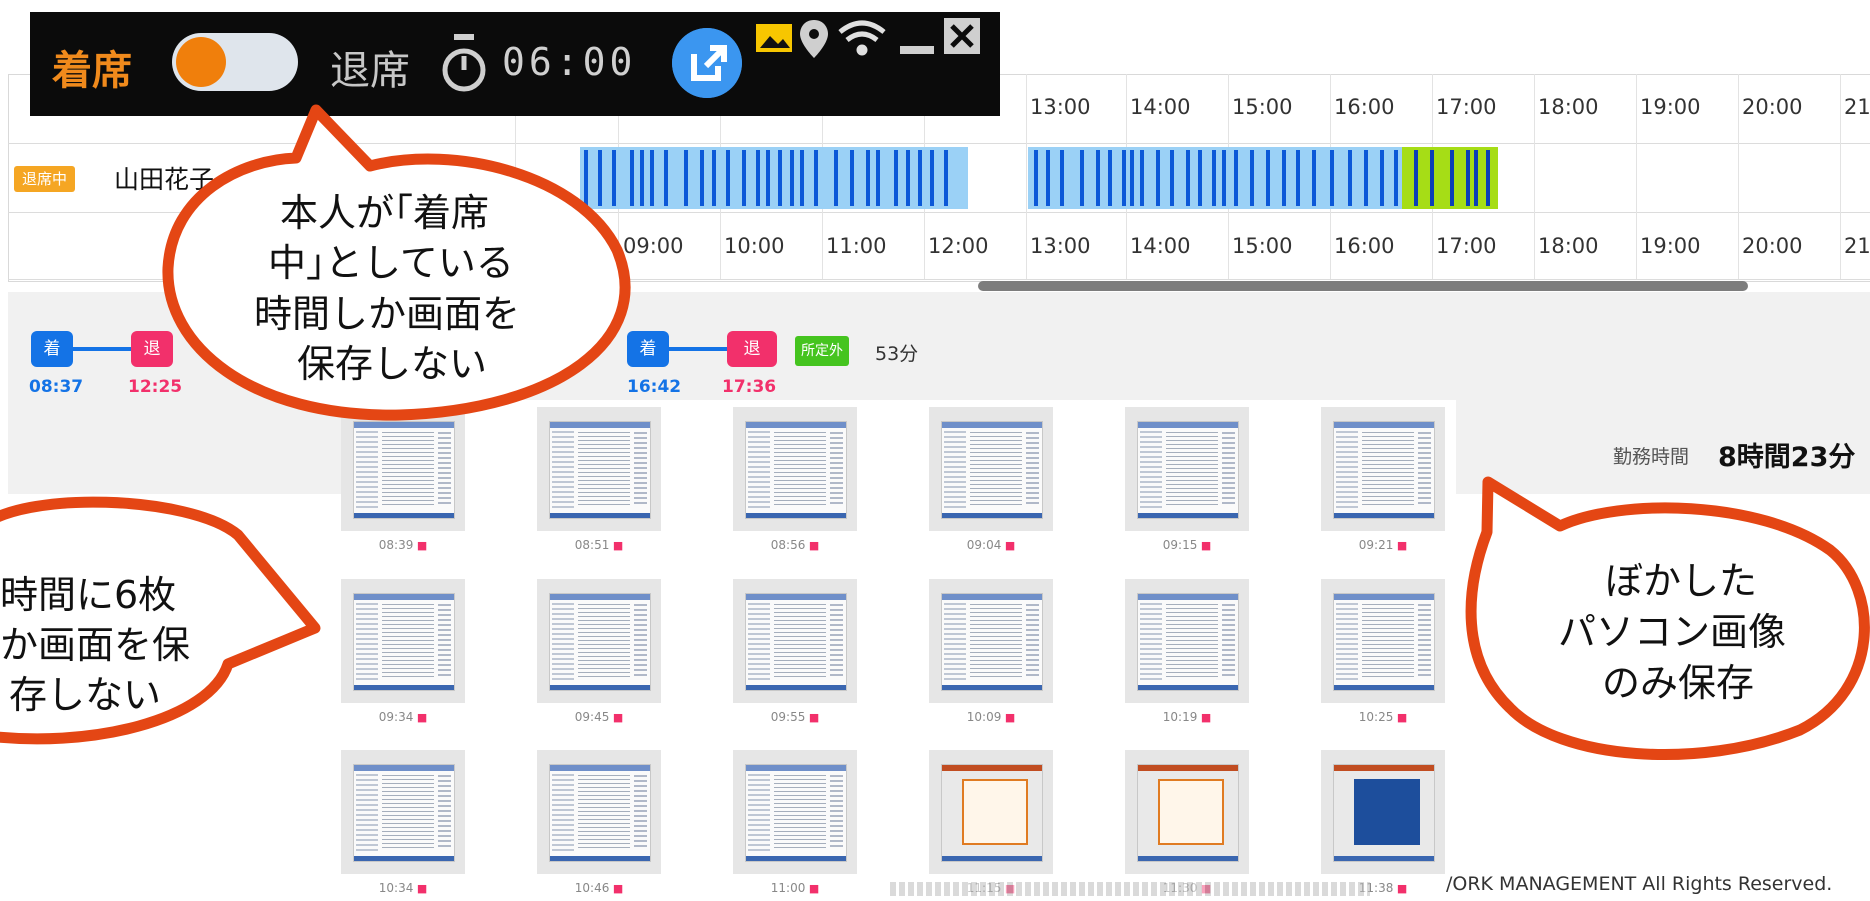 The height and width of the screenshot is (901, 1870). I want to click on callout-line: 時間しか画面を, so click(387, 314).